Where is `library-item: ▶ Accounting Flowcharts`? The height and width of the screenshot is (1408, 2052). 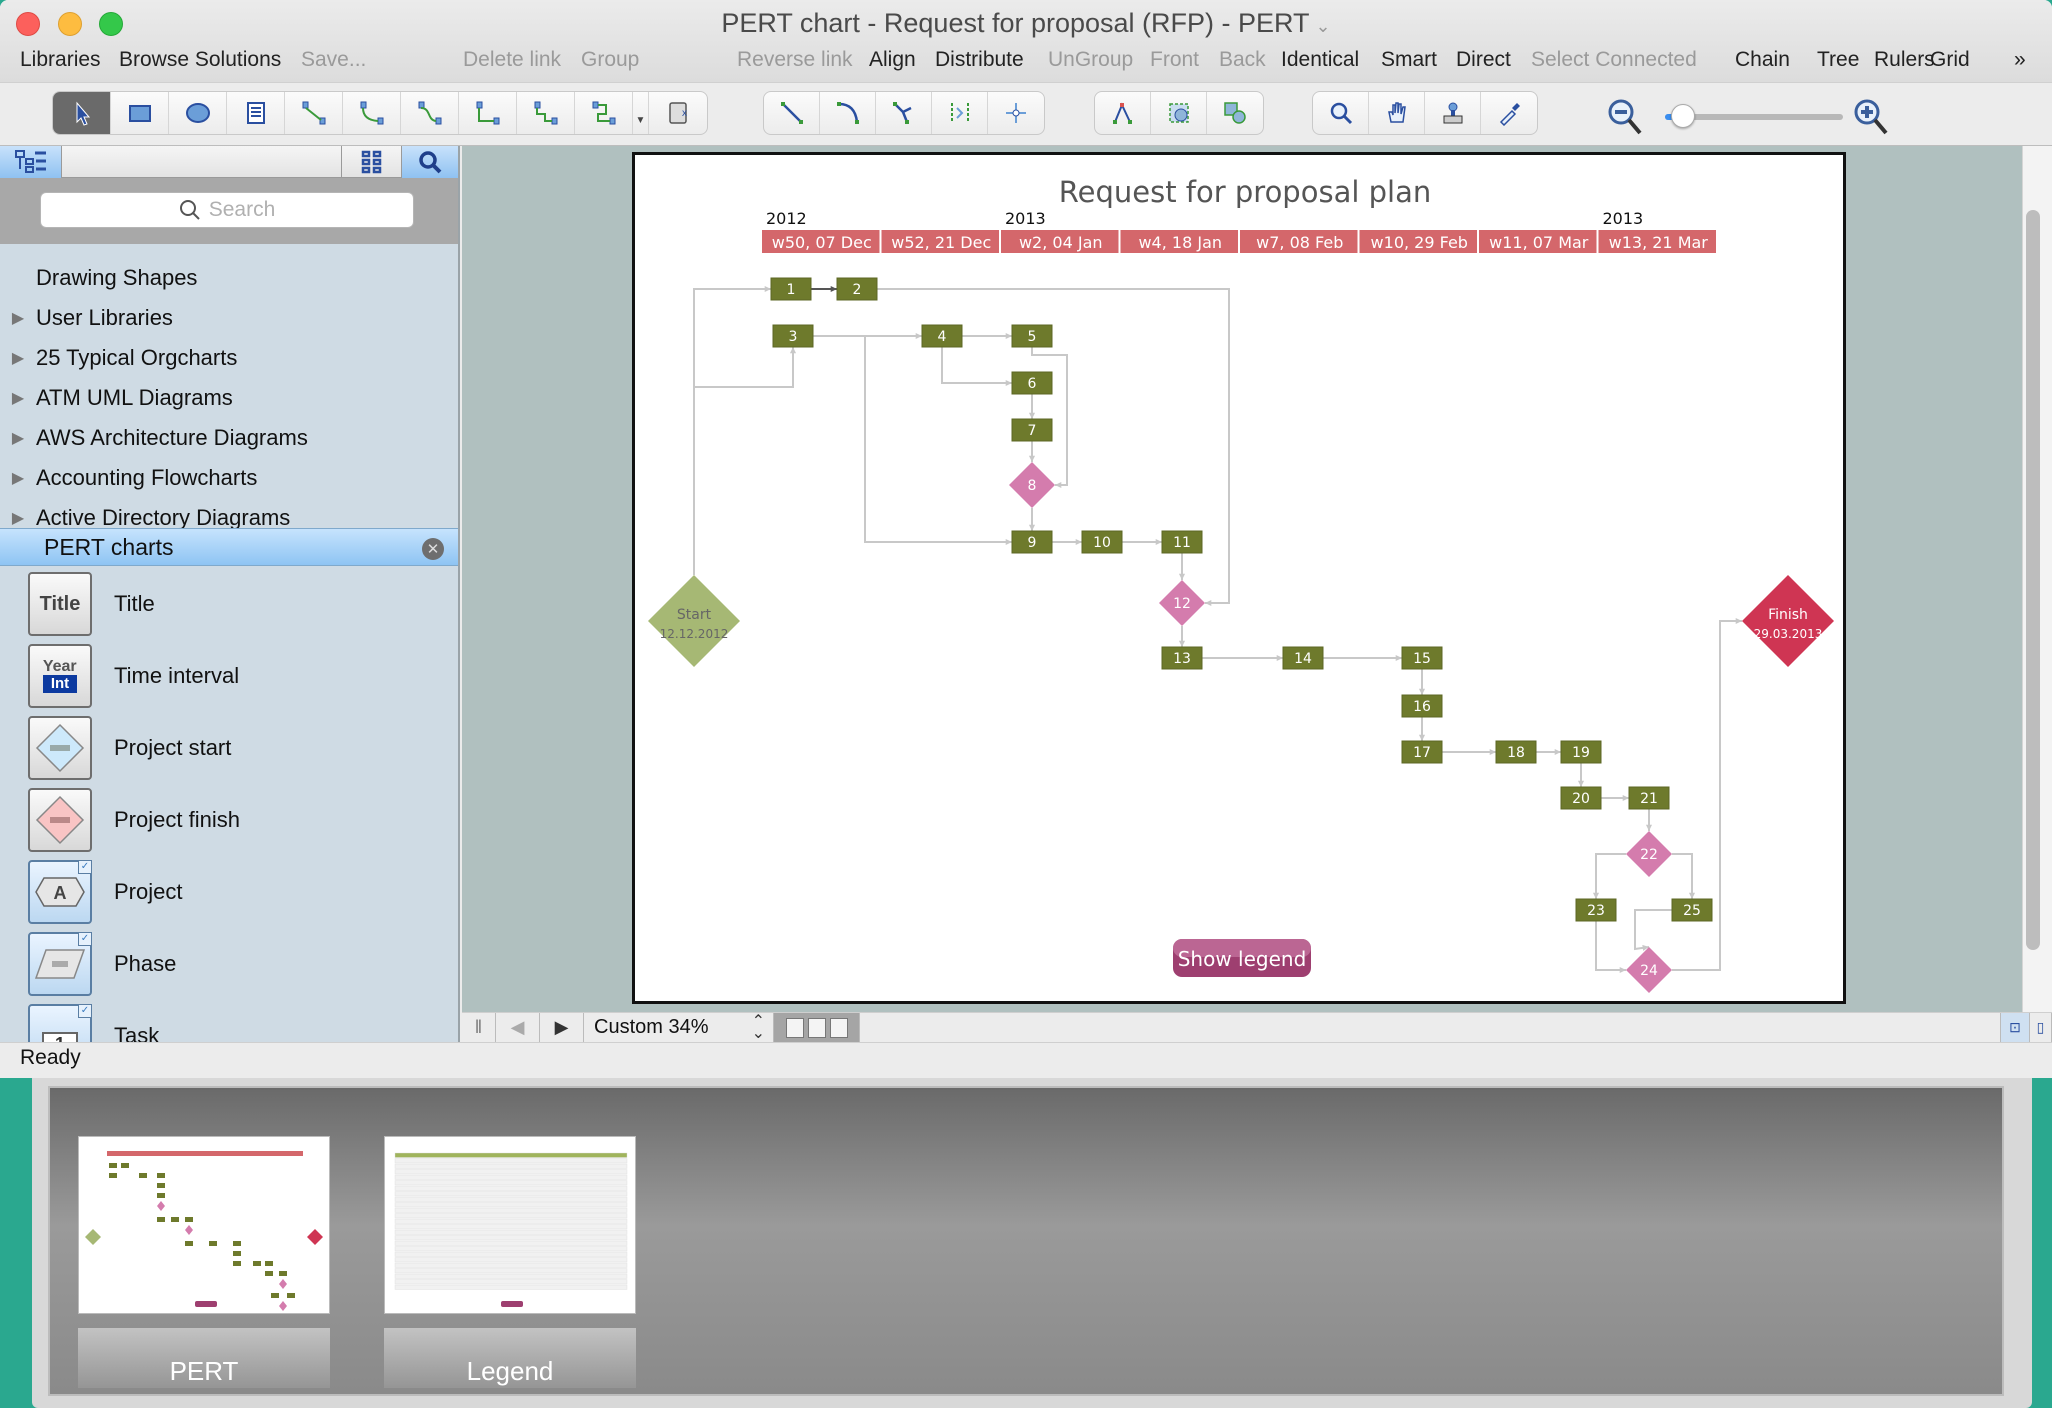 library-item: ▶ Accounting Flowcharts is located at coordinates (229, 478).